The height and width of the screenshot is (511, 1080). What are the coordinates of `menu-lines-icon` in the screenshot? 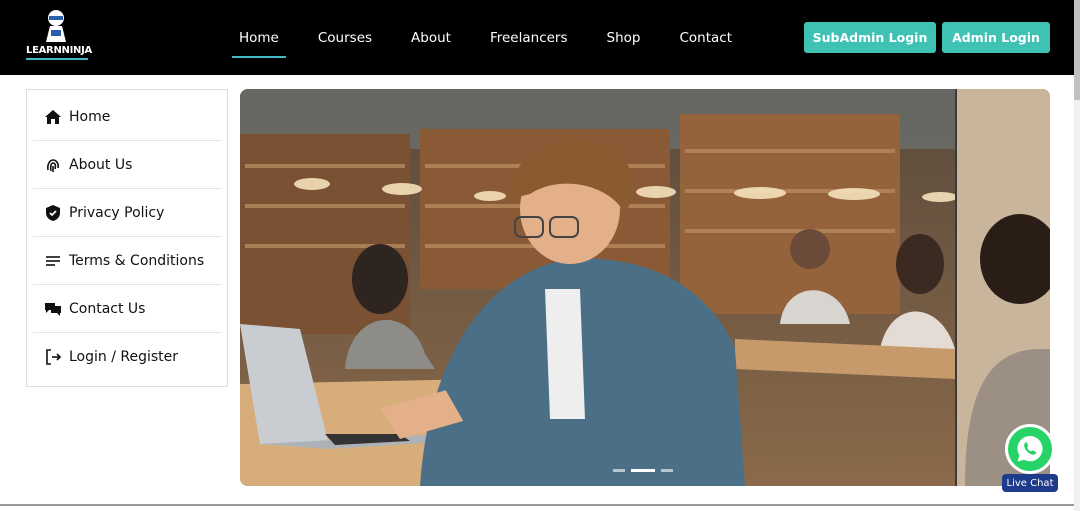 It's located at (53, 261).